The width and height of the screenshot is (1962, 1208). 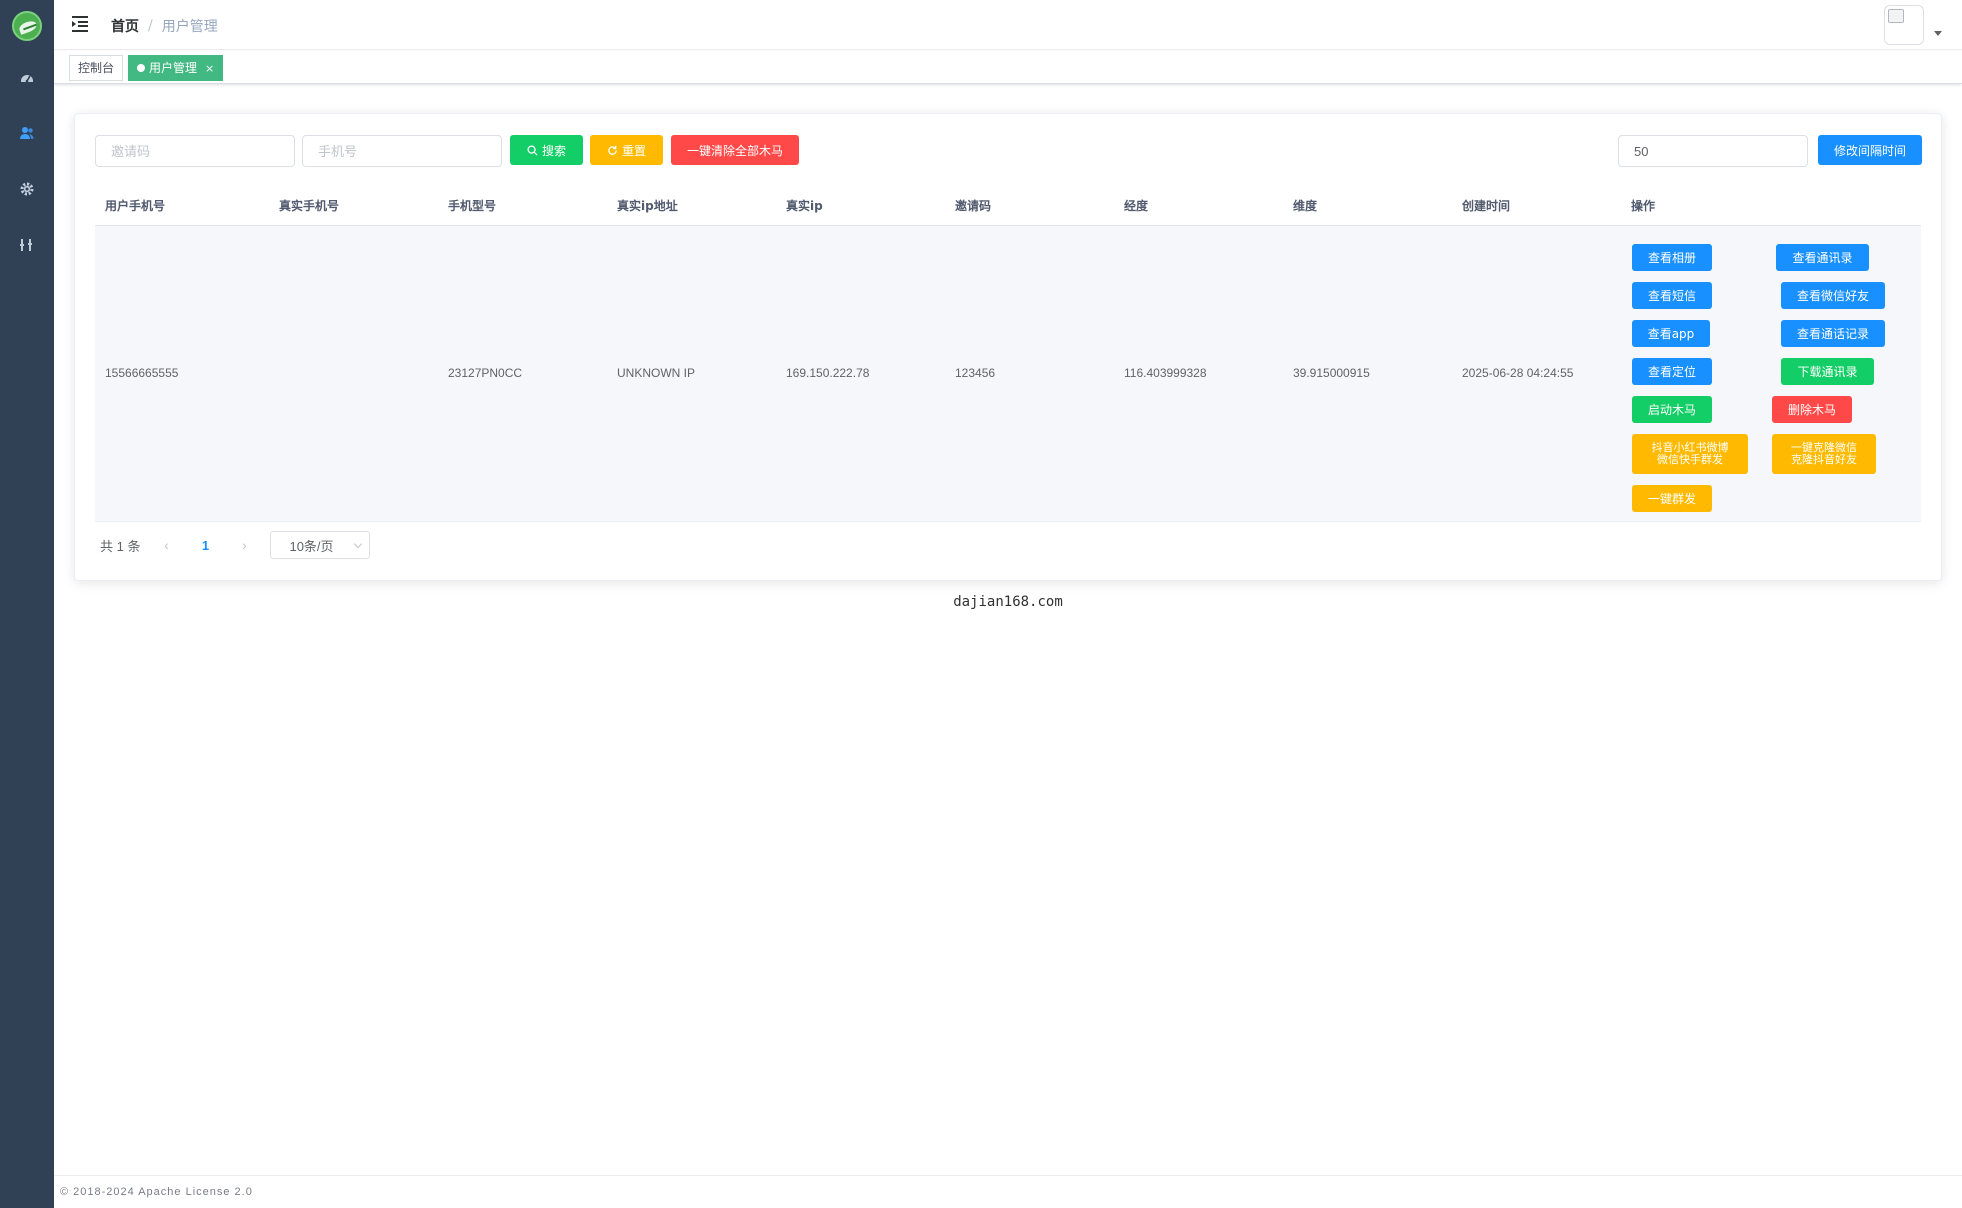 What do you see at coordinates (1008, 602) in the screenshot?
I see `watermark: dajian168.com` at bounding box center [1008, 602].